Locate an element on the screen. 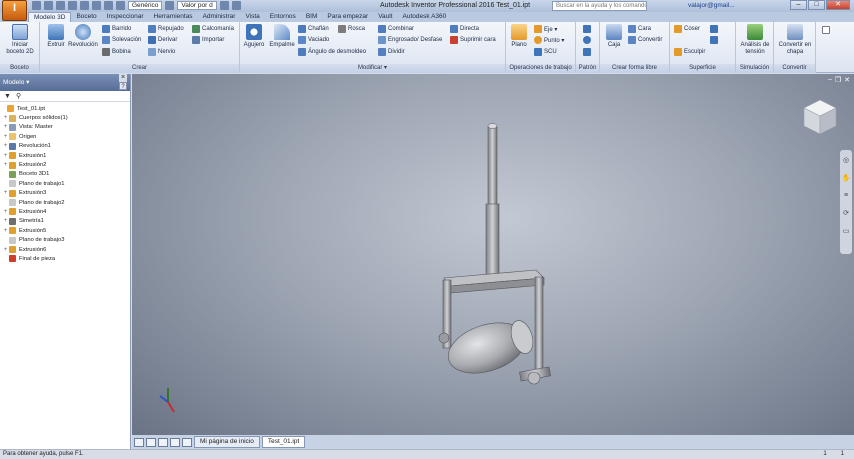 This screenshot has height=459, width=854. tree-item: + Origen is located at coordinates (65, 136).